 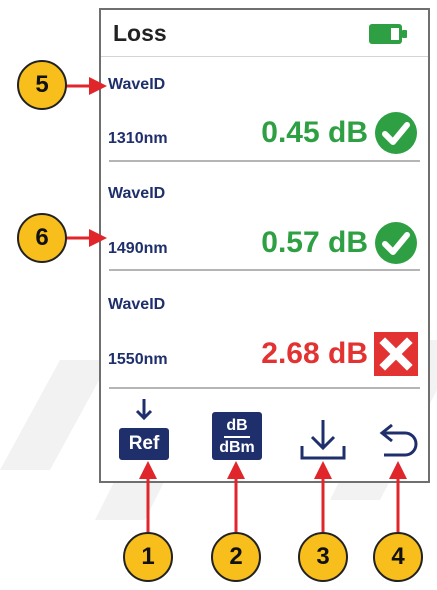 What do you see at coordinates (42, 238) in the screenshot?
I see `callout-badge-6: 6` at bounding box center [42, 238].